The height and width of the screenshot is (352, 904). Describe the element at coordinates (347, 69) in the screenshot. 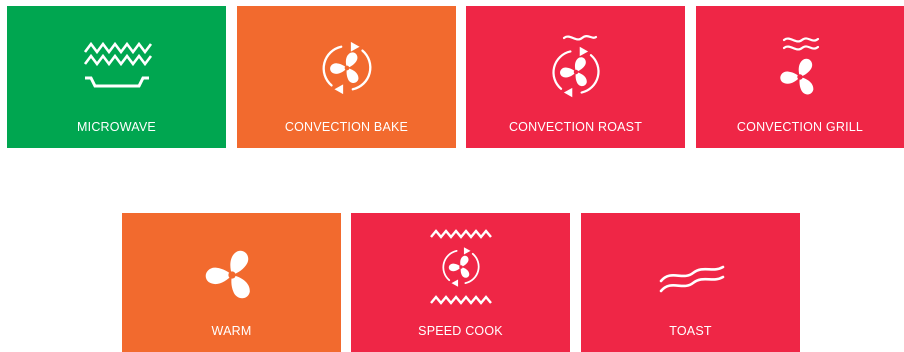

I see `fan-circular-arrows-icon` at that location.